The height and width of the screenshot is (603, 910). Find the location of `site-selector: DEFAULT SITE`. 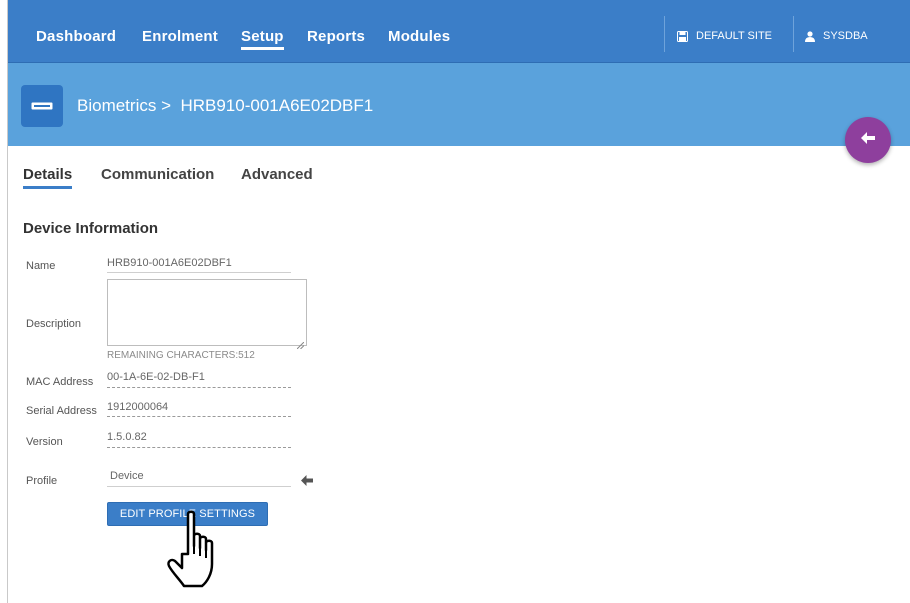

site-selector: DEFAULT SITE is located at coordinates (724, 36).